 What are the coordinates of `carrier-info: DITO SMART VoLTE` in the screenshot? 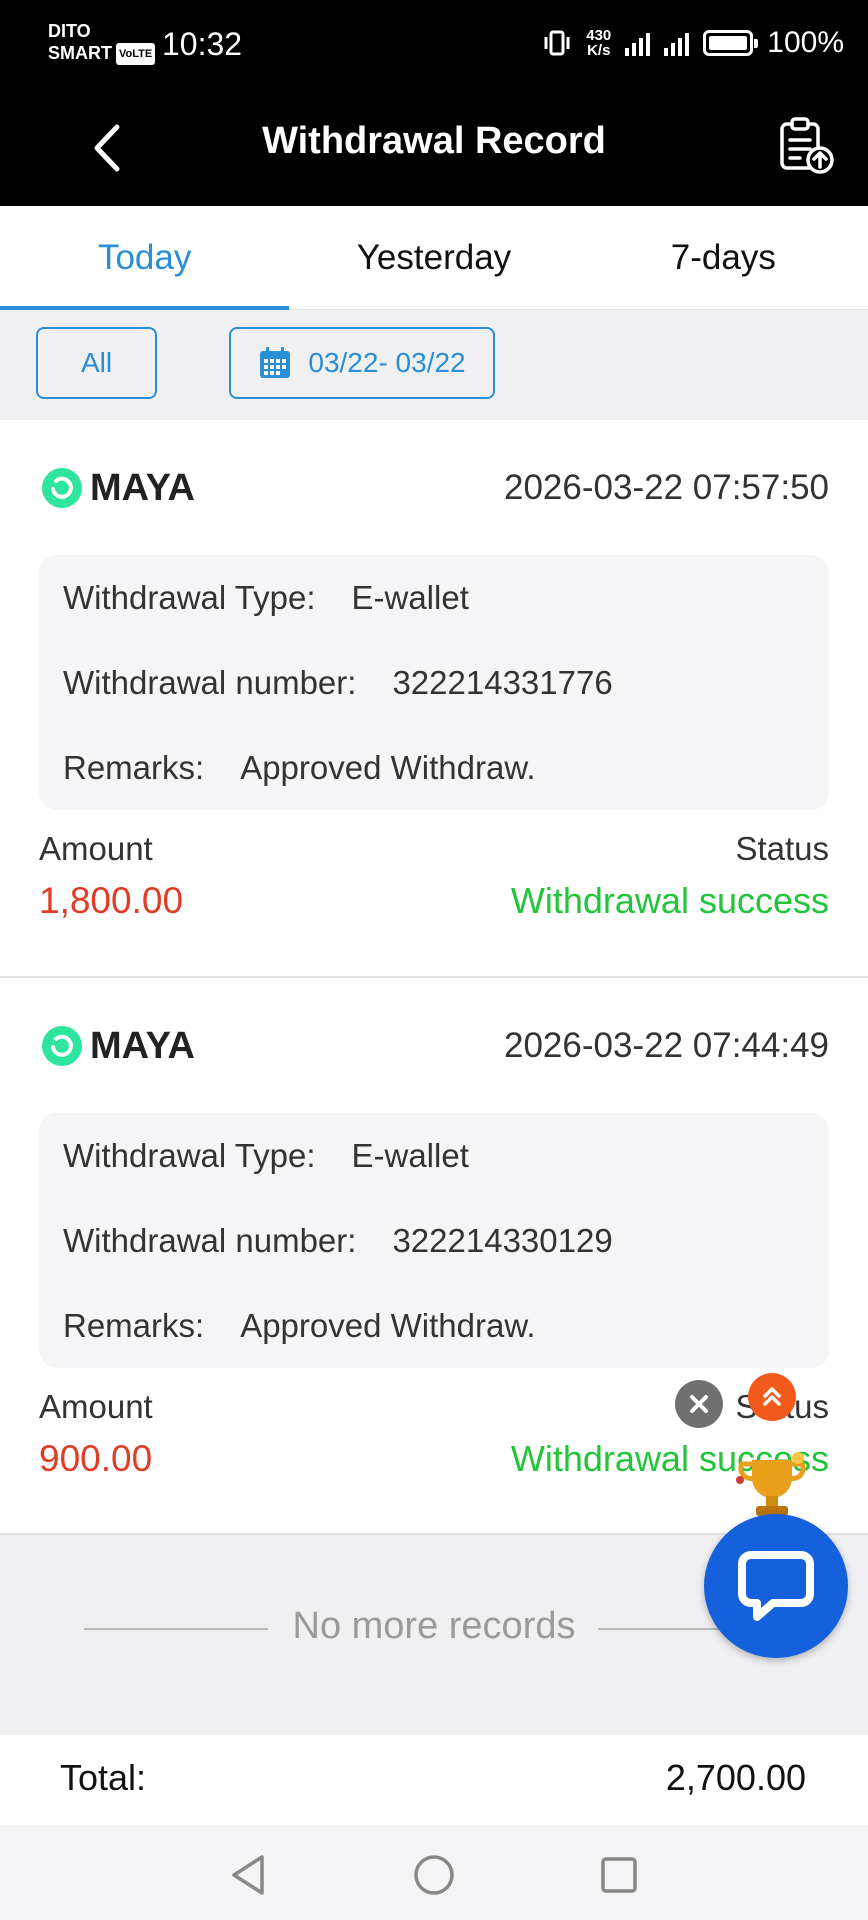 It's located at (102, 43).